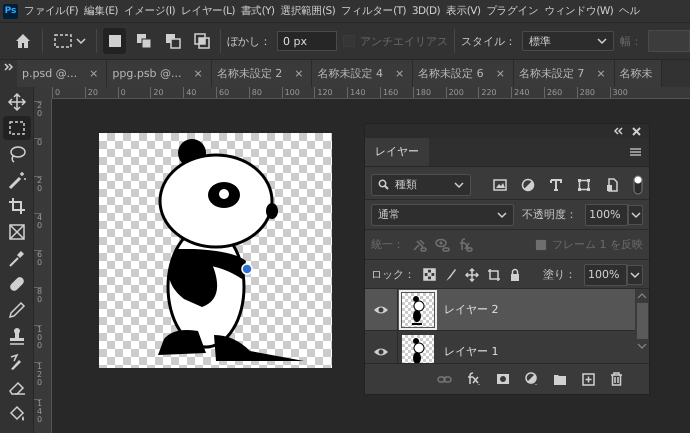 This screenshot has width=690, height=433. Describe the element at coordinates (629, 11) in the screenshot. I see `menu-item: ヘル` at that location.